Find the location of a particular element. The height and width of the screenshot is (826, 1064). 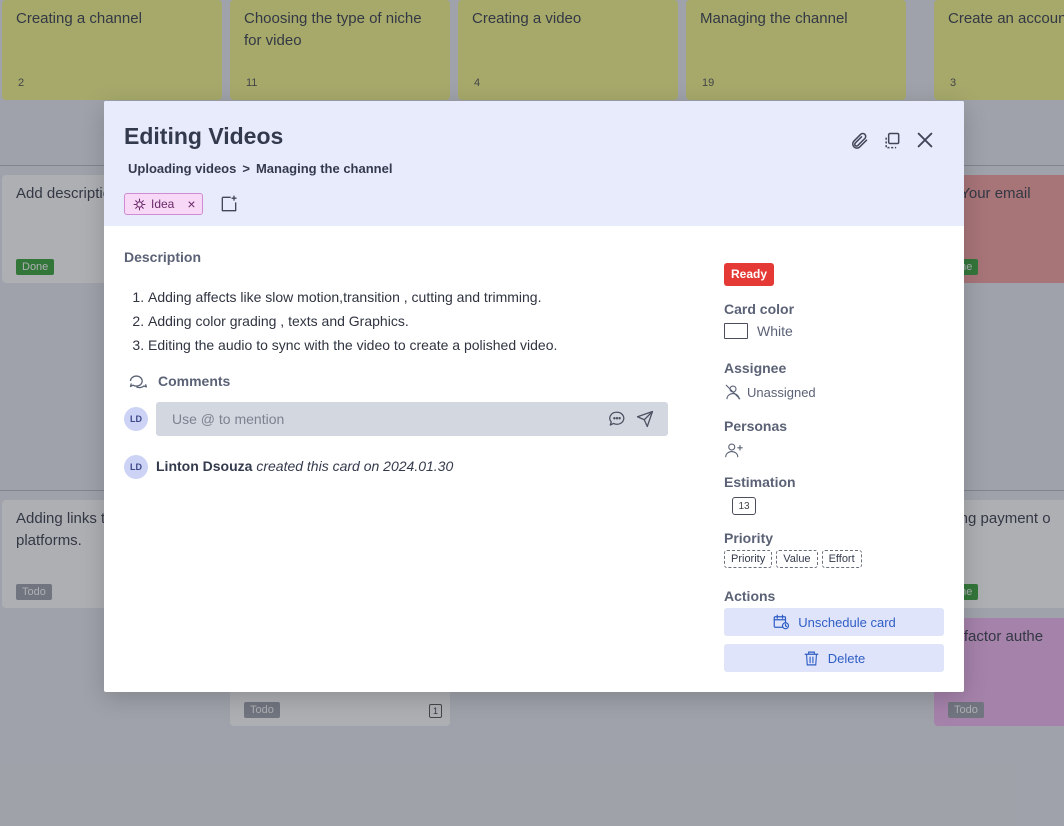

color-swatch is located at coordinates (736, 331).